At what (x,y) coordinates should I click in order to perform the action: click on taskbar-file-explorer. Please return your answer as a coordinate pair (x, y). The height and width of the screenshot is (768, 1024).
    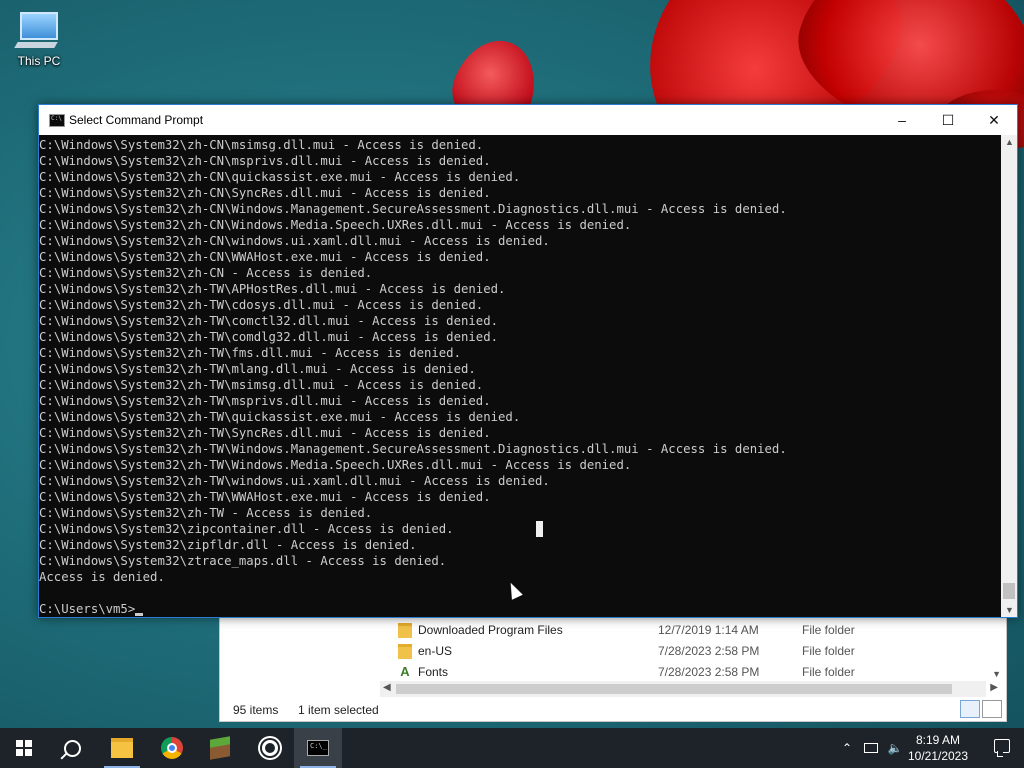
    Looking at the image, I should click on (122, 748).